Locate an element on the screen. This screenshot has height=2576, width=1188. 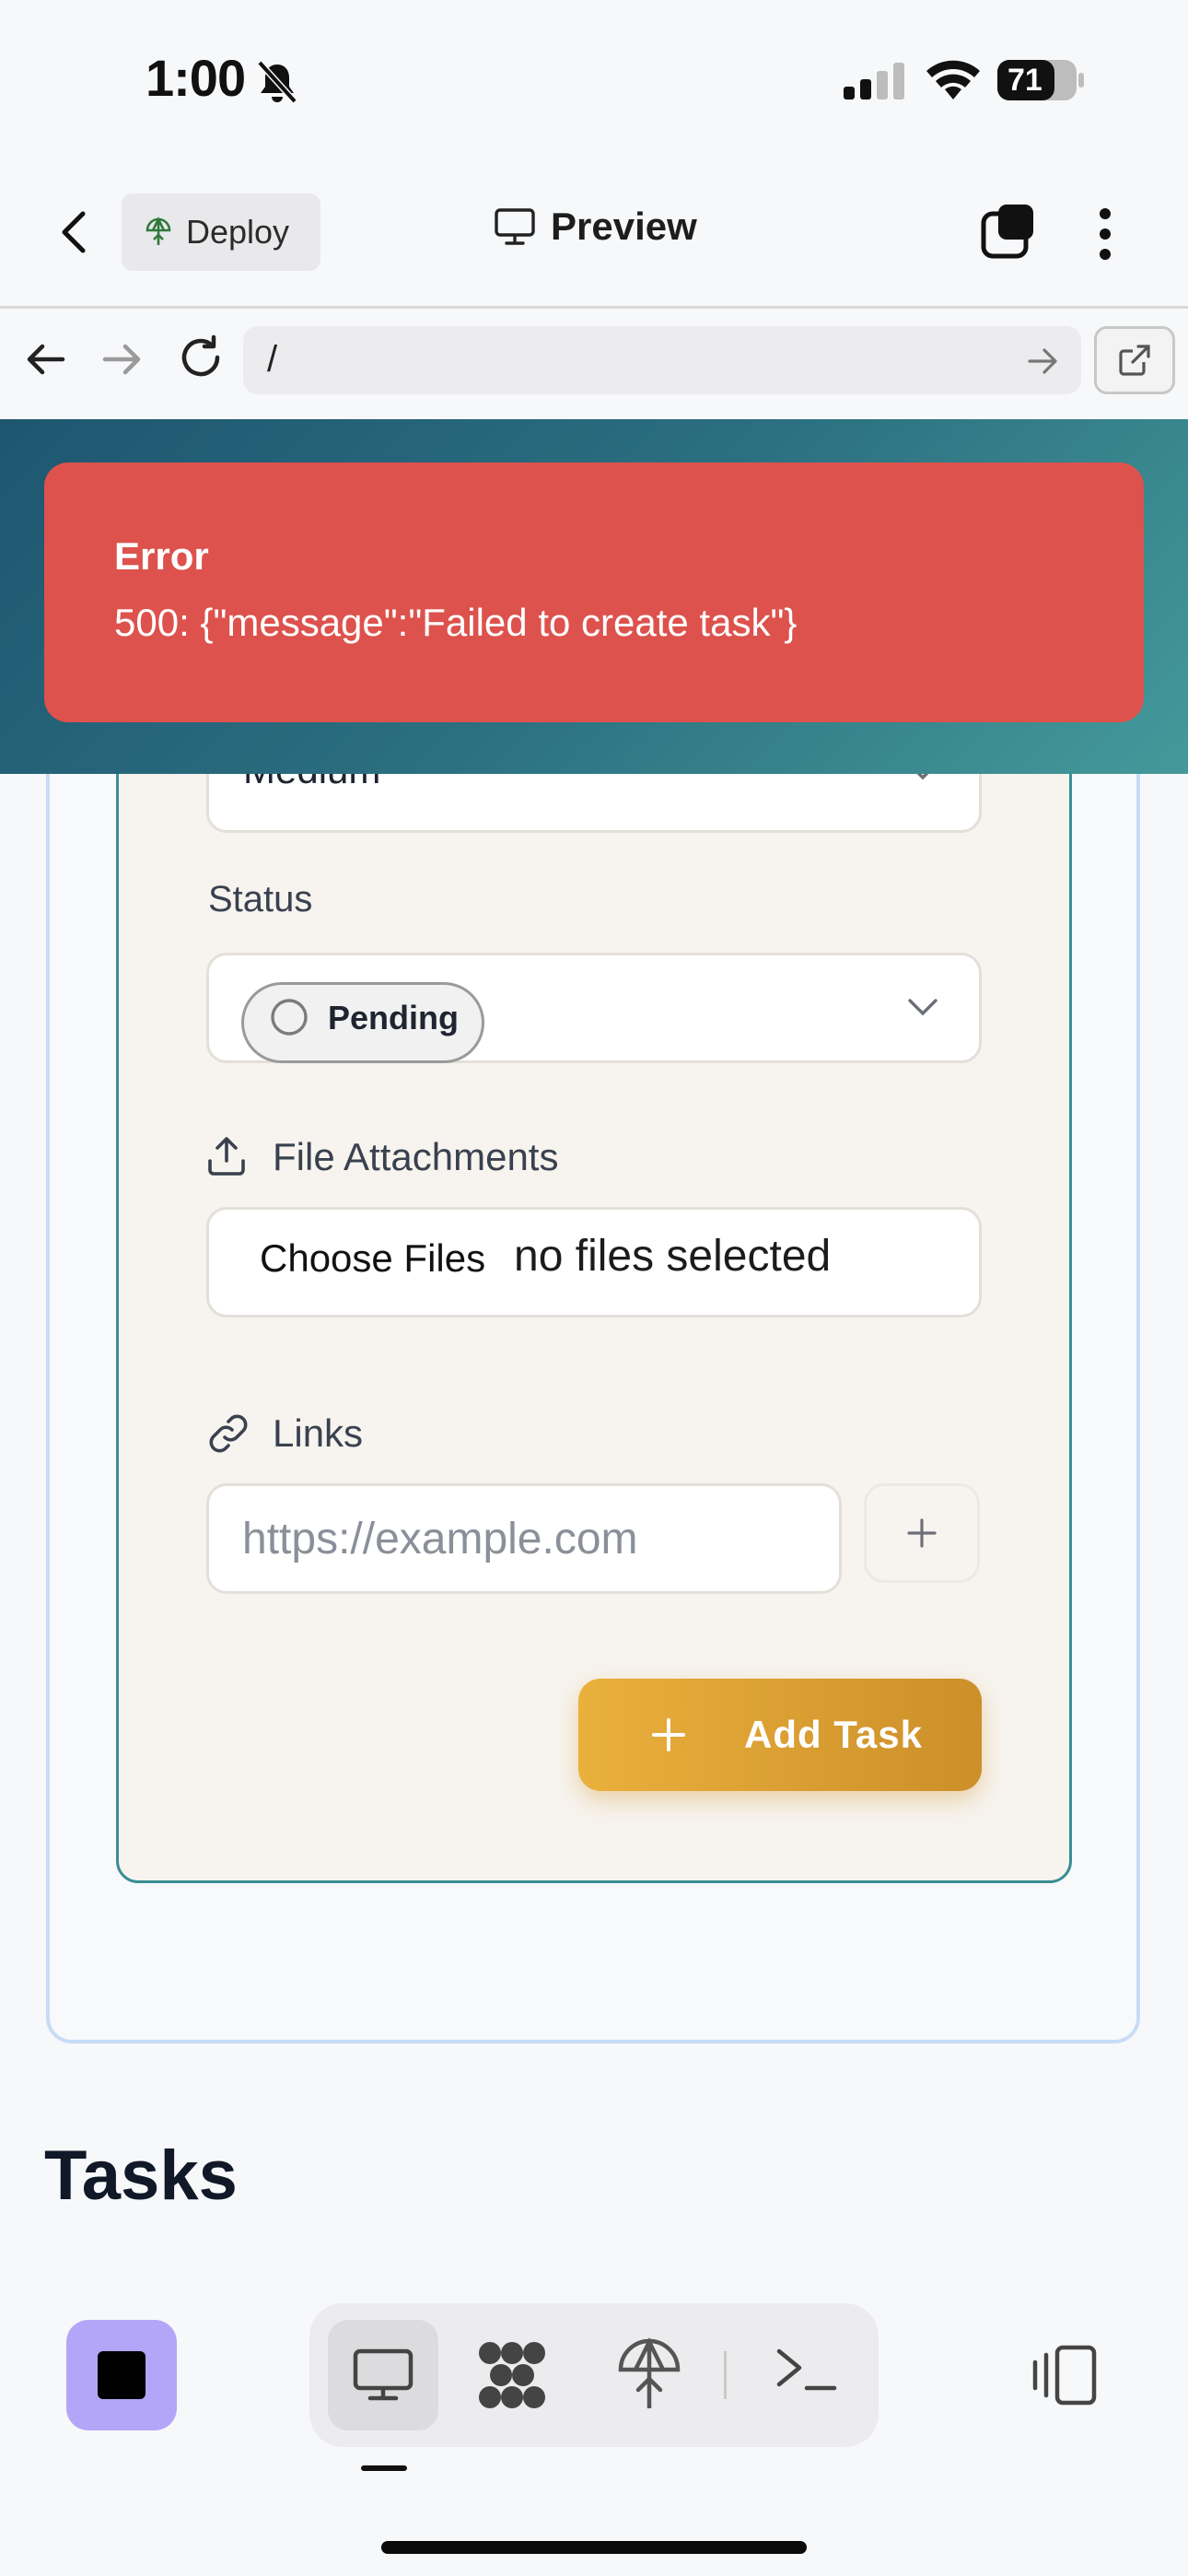
deploy-label: Deploy is located at coordinates (238, 232).